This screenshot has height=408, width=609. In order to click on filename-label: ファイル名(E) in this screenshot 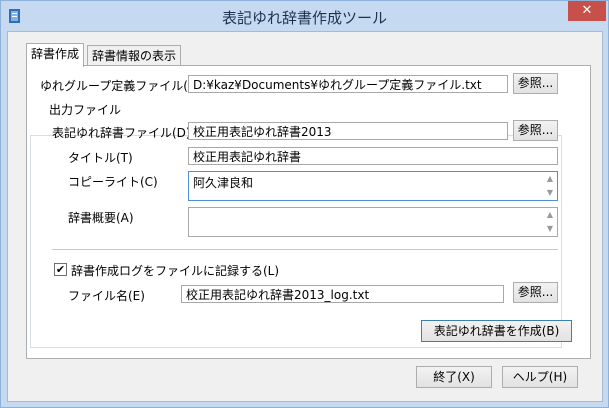, I will do `click(106, 296)`.